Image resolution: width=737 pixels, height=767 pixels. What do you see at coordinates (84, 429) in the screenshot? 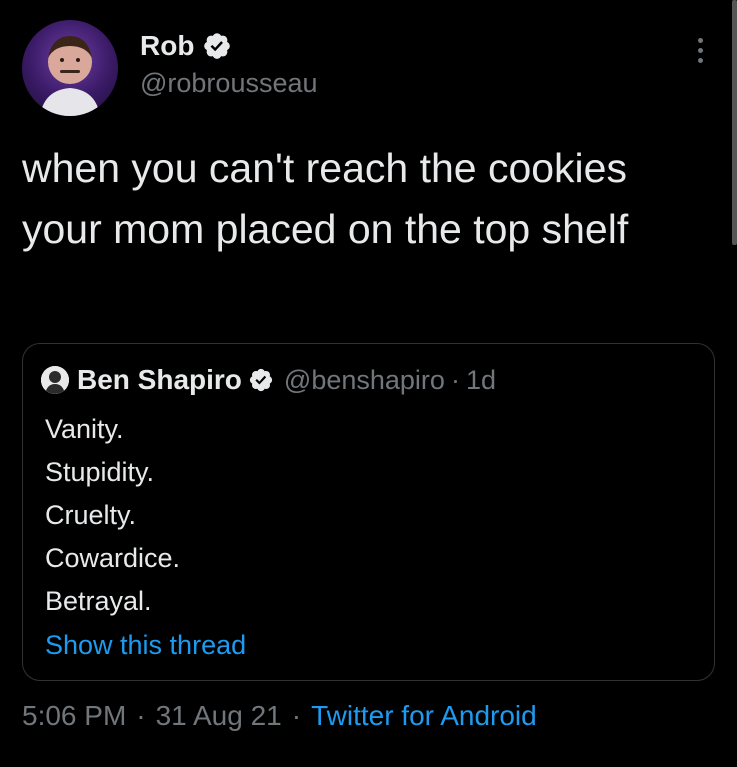
I see `quoted-line: Vanity.` at bounding box center [84, 429].